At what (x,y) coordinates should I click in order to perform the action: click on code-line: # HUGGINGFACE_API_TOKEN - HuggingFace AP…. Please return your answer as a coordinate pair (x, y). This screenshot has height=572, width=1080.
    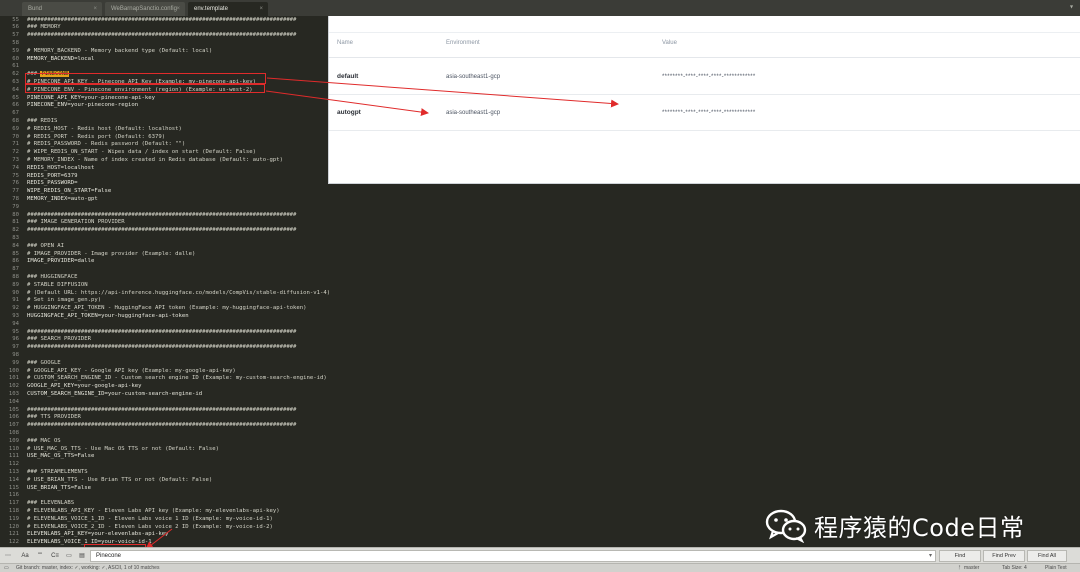
    Looking at the image, I should click on (167, 308).